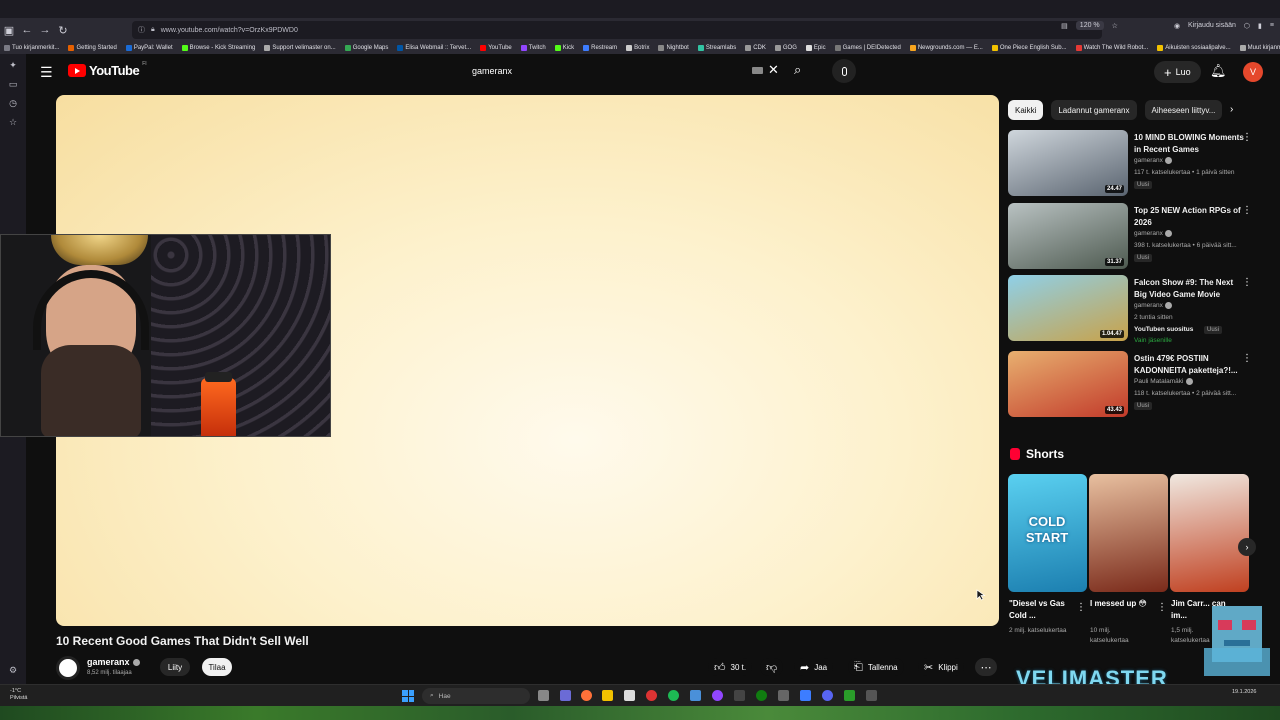 The width and height of the screenshot is (1280, 720). I want to click on youtube-logo: YouTube FI, so click(107, 69).